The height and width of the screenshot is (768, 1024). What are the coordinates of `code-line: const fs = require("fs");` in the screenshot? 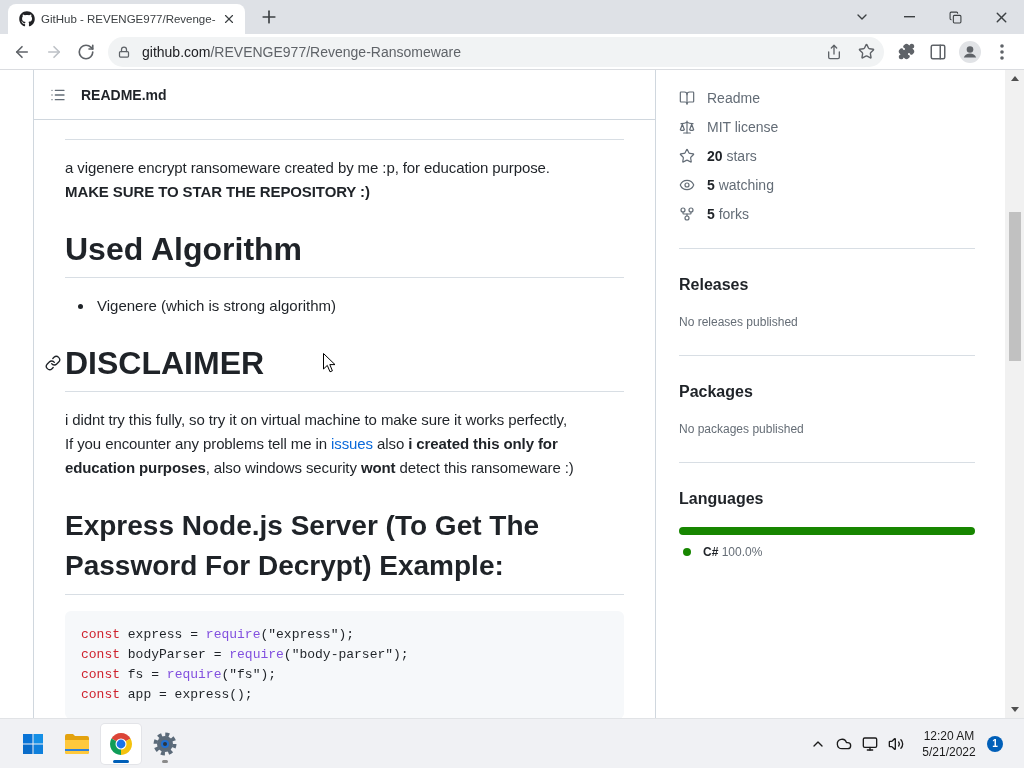 It's located at (179, 675).